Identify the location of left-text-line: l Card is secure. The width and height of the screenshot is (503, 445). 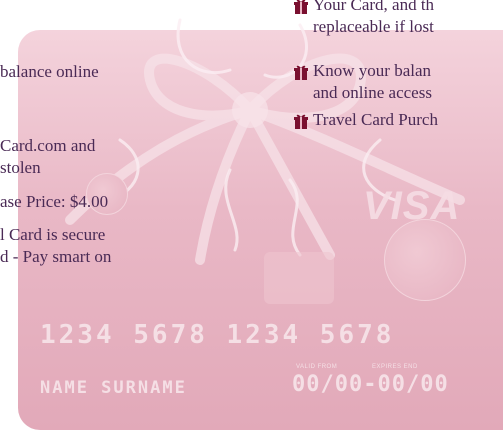
(53, 234).